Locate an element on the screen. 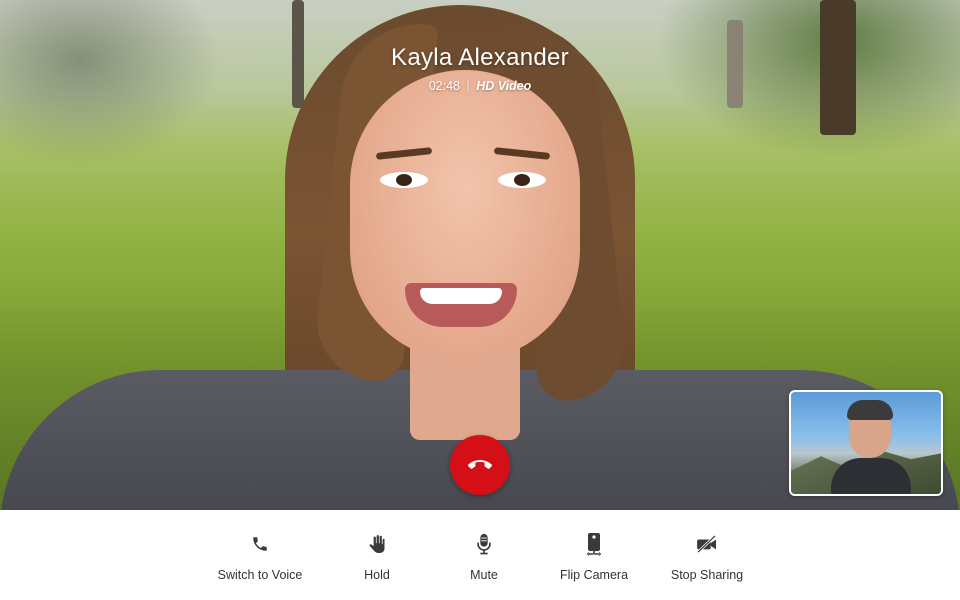 This screenshot has height=600, width=960. self-view-preview is located at coordinates (866, 443).